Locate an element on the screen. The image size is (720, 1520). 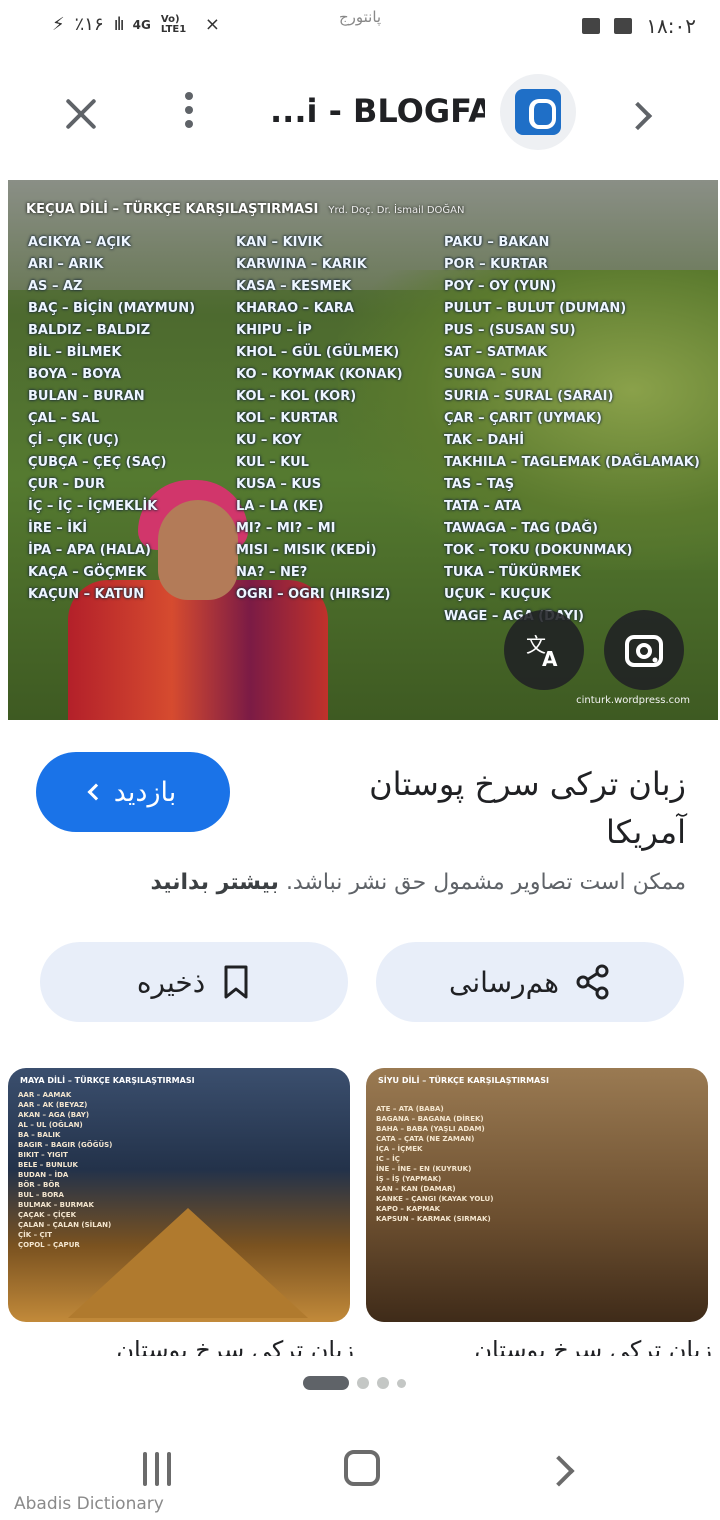
lens-icon is located at coordinates (644, 651).